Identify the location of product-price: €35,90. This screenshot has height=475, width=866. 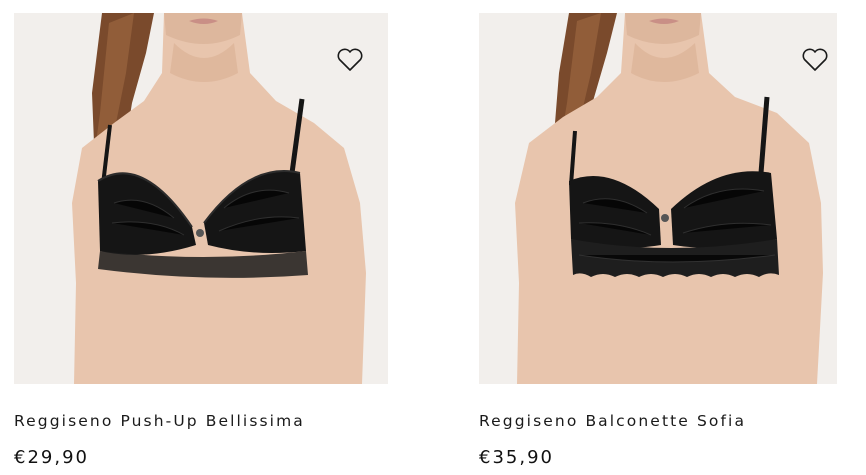
(516, 457).